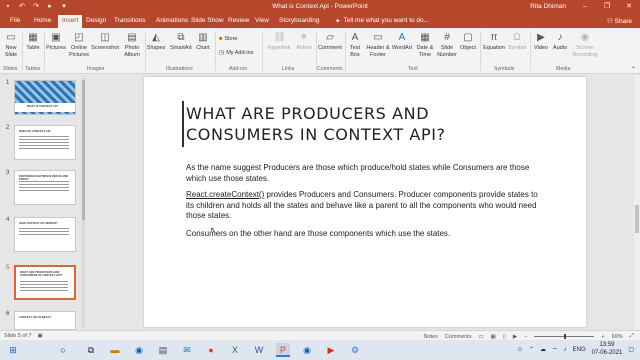 The height and width of the screenshot is (360, 640). Describe the element at coordinates (629, 7) in the screenshot. I see `close-button: ✕` at that location.